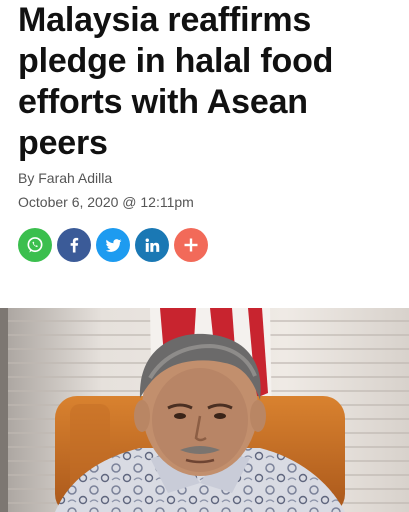 The height and width of the screenshot is (512, 409). I want to click on headline-line-1: Malaysia reaffirms, so click(165, 20).